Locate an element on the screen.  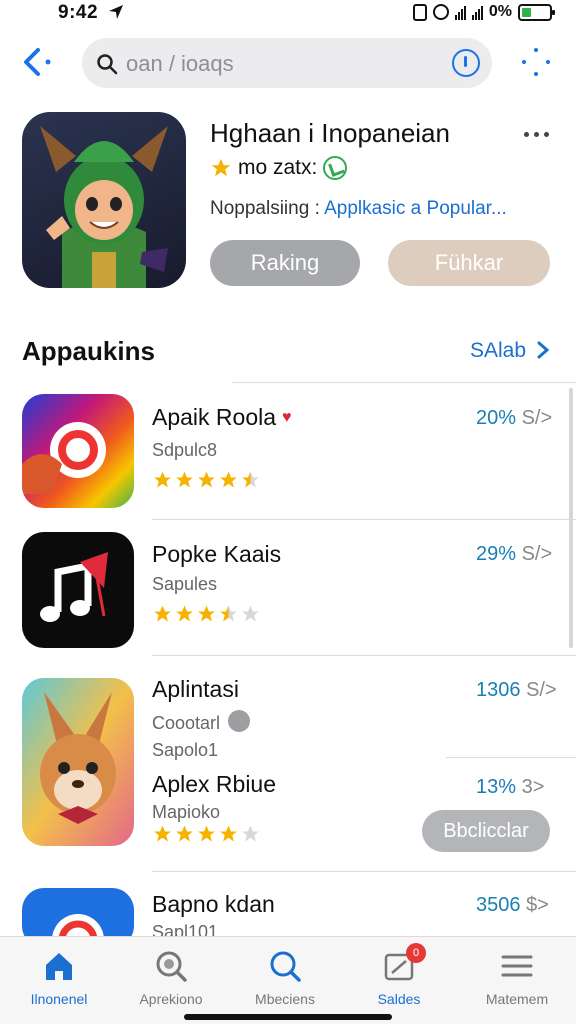
tab-label: Saldes is located at coordinates (399, 999).